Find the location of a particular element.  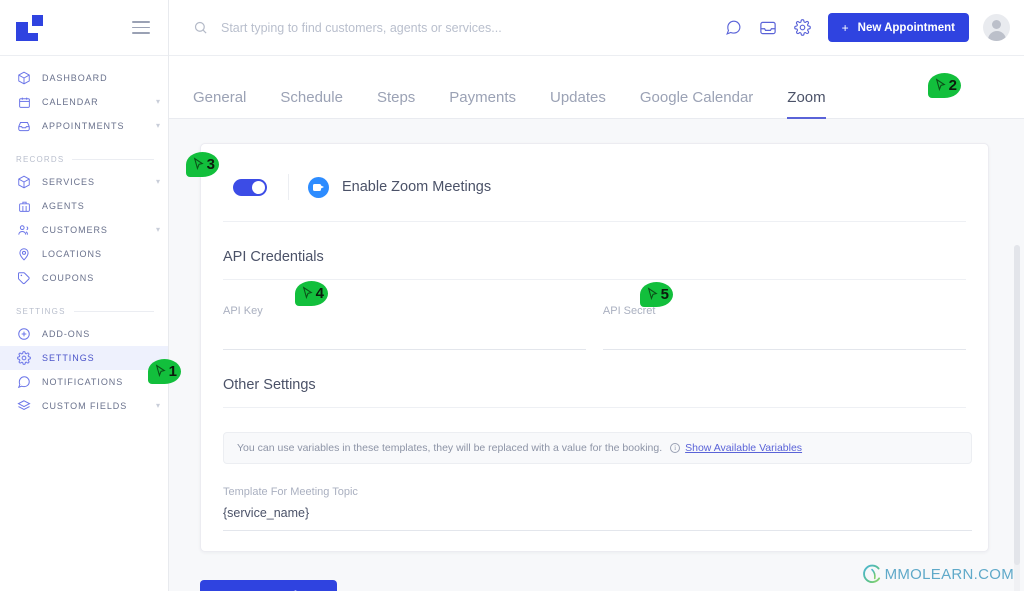

annotation-badge-4: 4 is located at coordinates (311, 293).